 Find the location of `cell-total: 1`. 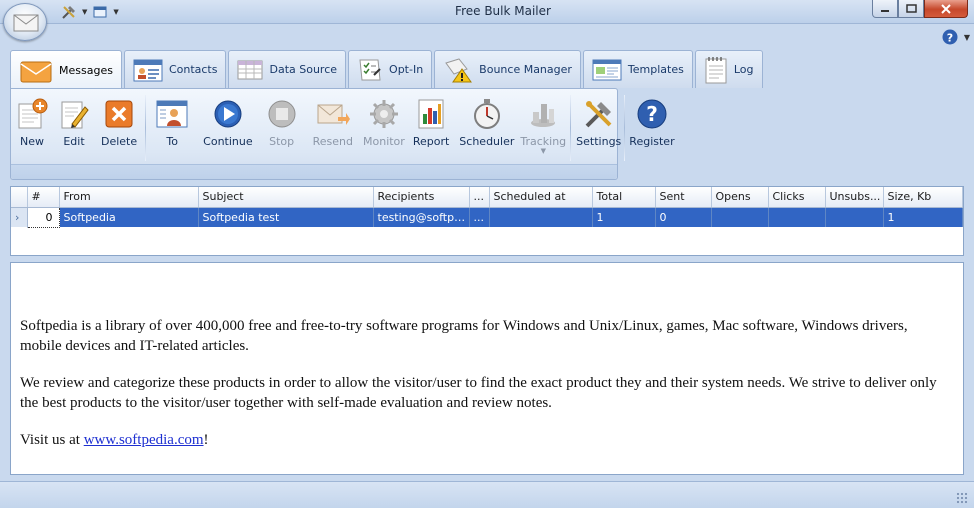

cell-total: 1 is located at coordinates (624, 217).